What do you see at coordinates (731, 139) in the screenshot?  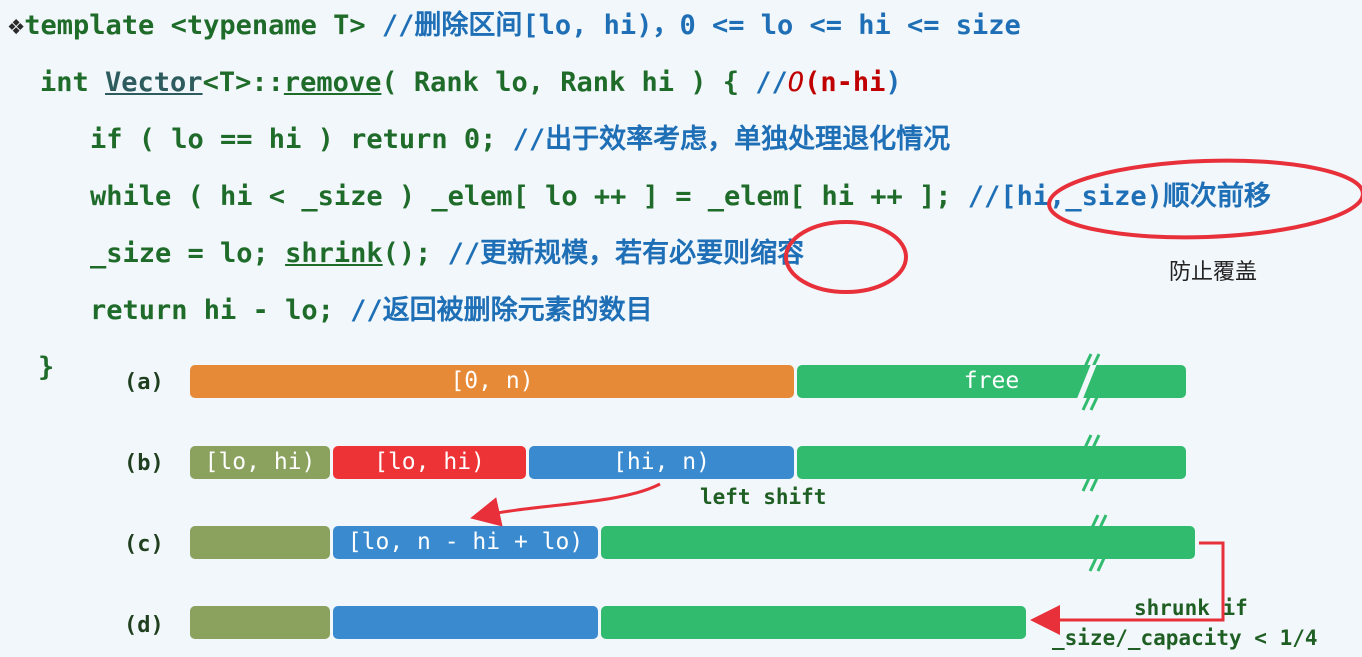 I see `code-comment: //出于效率考虑，单独处理退化情况` at bounding box center [731, 139].